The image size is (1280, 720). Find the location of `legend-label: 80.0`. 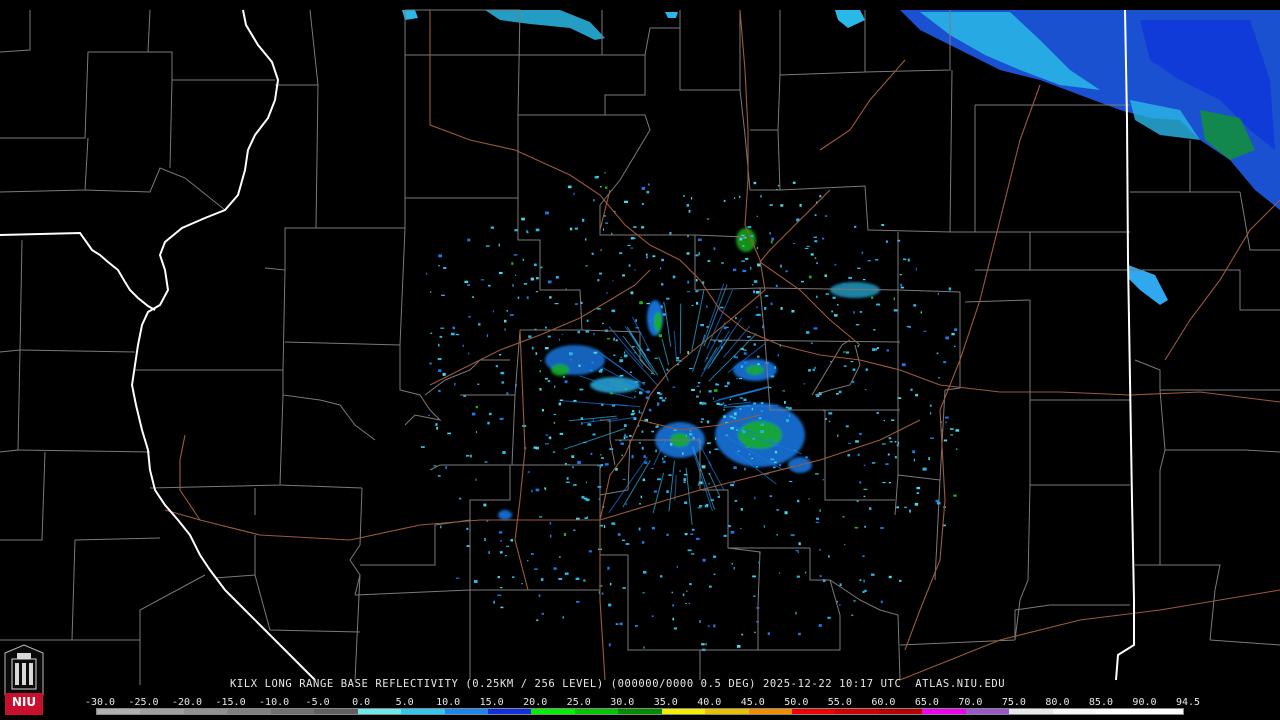

legend-label: 80.0 is located at coordinates (1057, 702).